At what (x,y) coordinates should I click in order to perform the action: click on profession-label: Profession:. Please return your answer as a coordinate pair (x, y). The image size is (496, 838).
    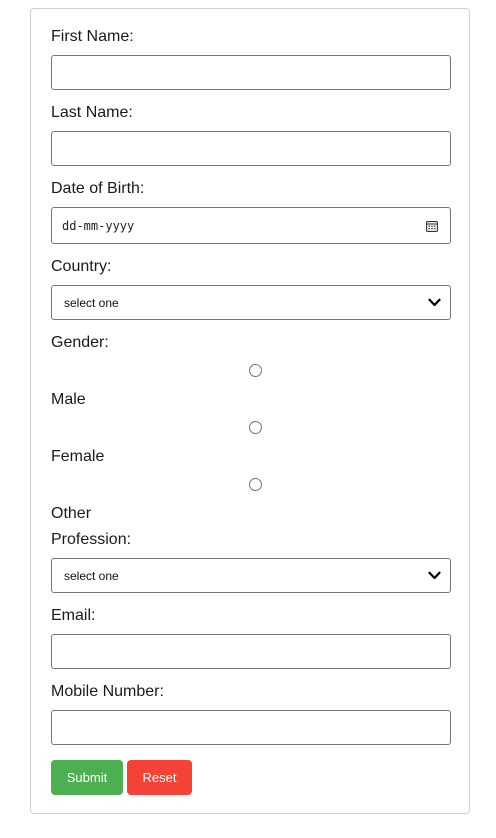
    Looking at the image, I should click on (91, 539).